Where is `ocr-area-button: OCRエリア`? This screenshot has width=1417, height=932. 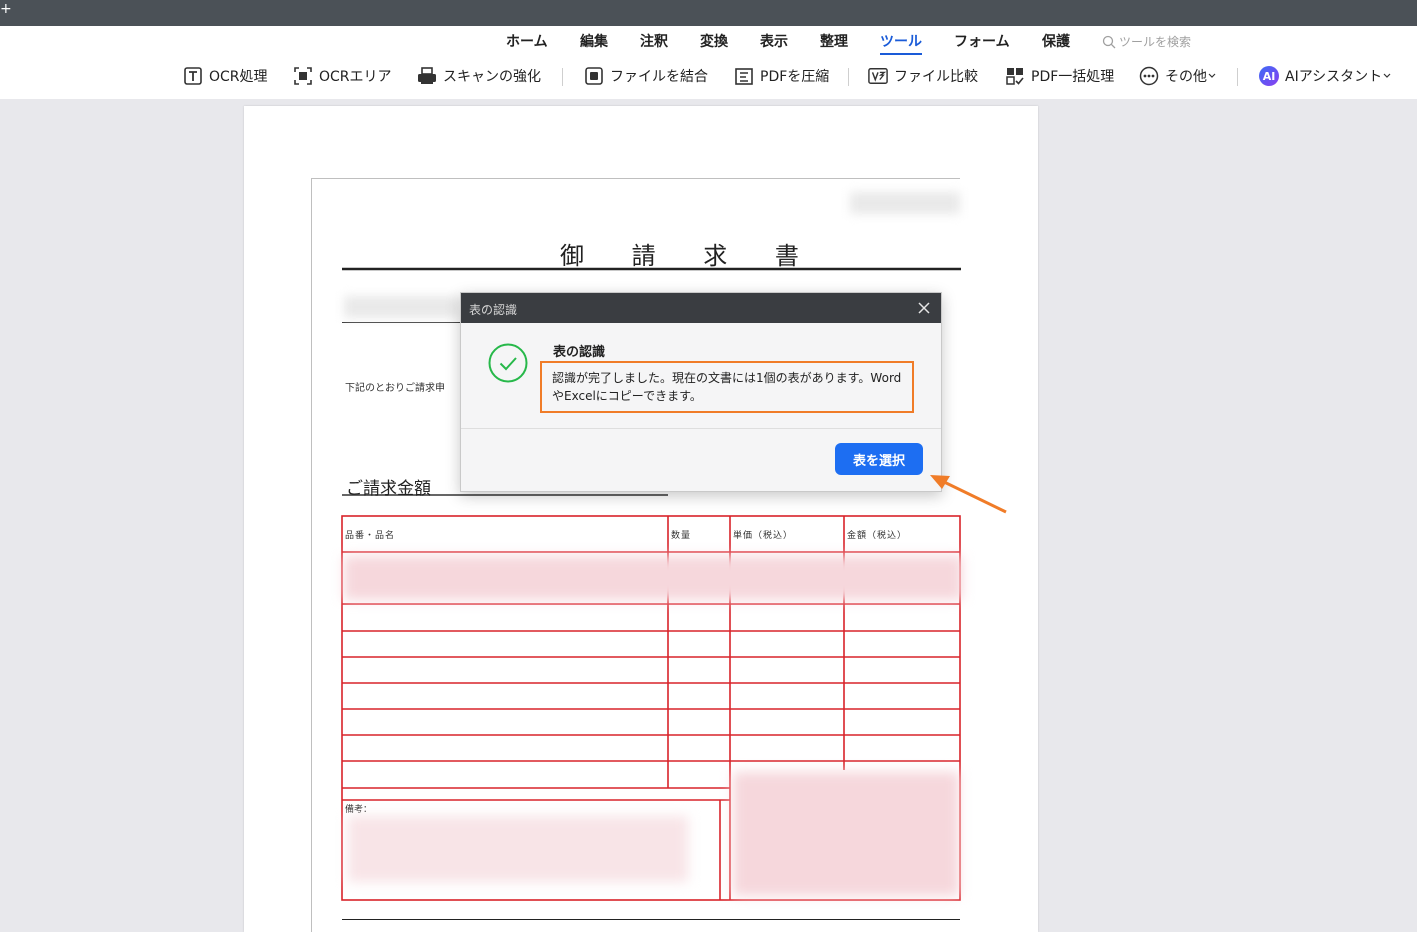 ocr-area-button: OCRエリア is located at coordinates (342, 76).